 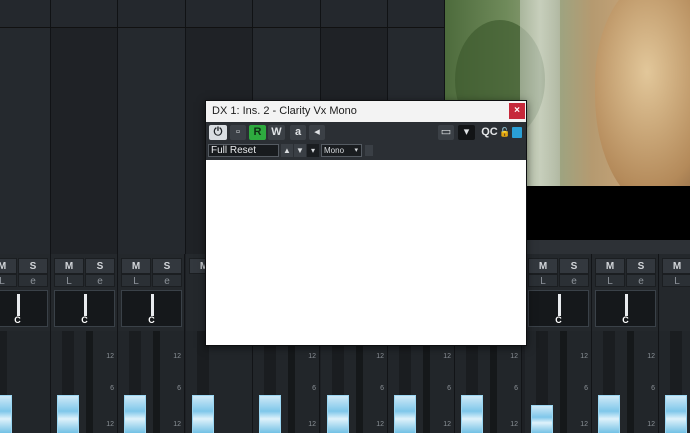 What do you see at coordinates (517, 132) in the screenshot?
I see `window-color-swatch` at bounding box center [517, 132].